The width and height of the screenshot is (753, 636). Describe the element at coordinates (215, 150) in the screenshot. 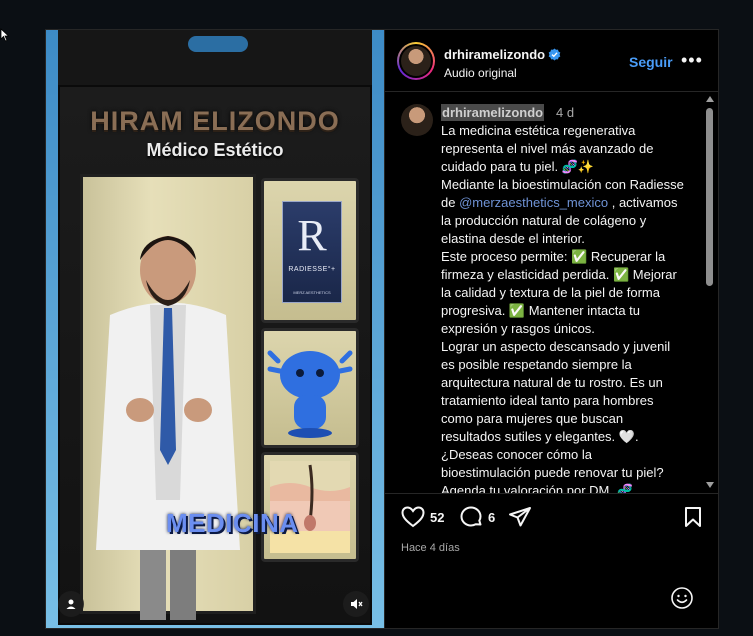

I see `overlay-doctor-role: Médico Estético` at that location.